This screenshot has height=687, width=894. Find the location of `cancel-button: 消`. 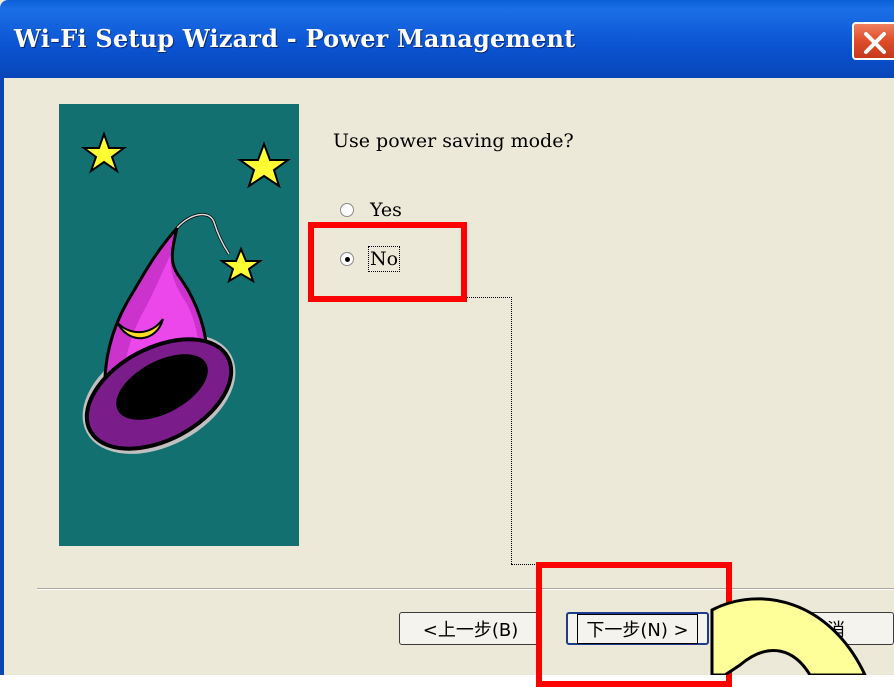

cancel-button: 消 is located at coordinates (813, 628).